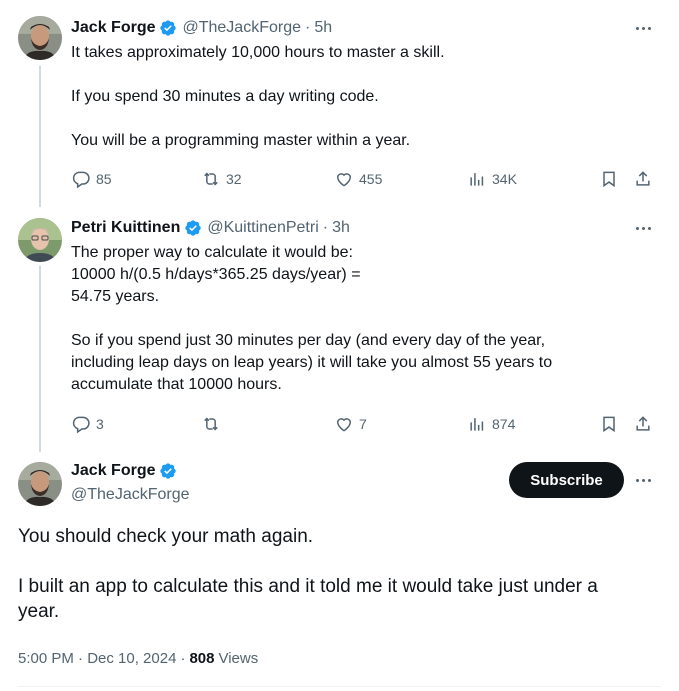  I want to click on views-count: 874, so click(504, 424).